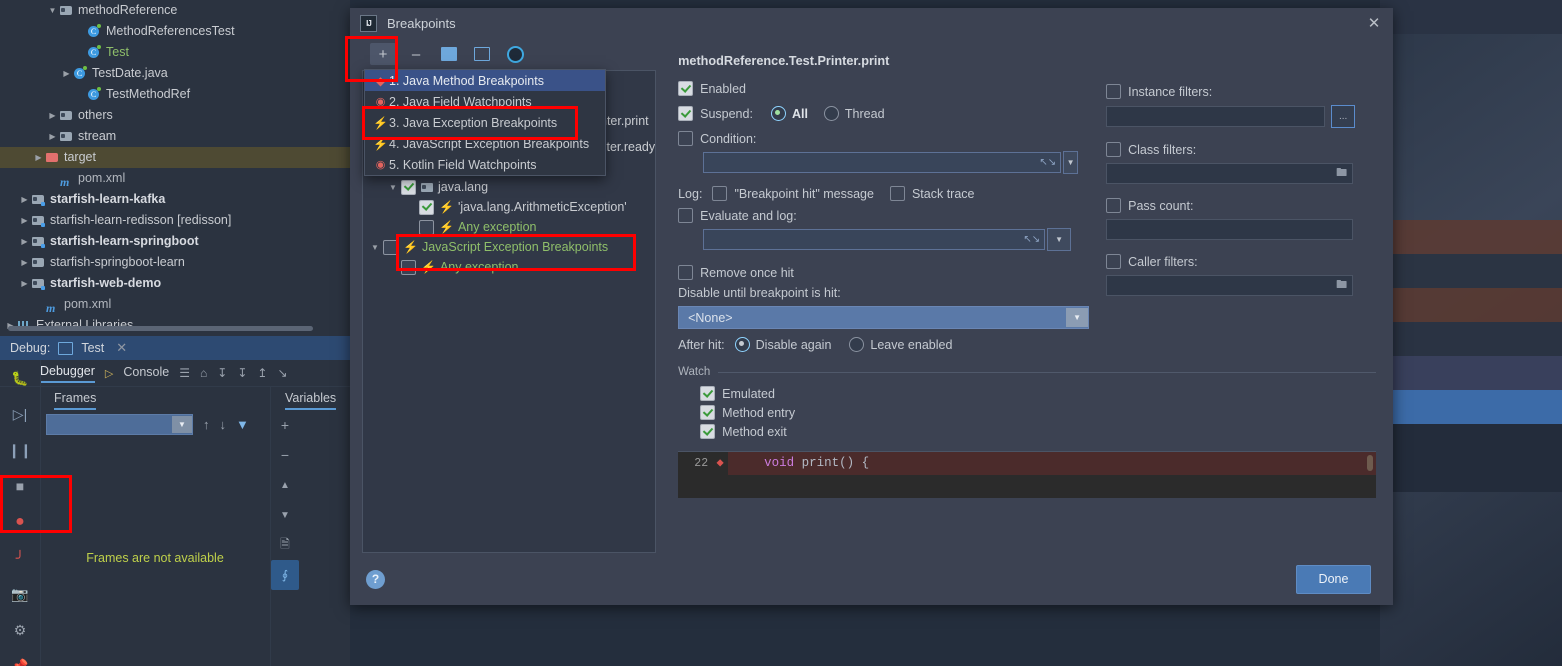 The image size is (1562, 666). What do you see at coordinates (175, 373) in the screenshot?
I see `debugger-tabs: Debugger ▷ Console ☰ ⌂ ↧ ↧ ↥ ↘` at bounding box center [175, 373].